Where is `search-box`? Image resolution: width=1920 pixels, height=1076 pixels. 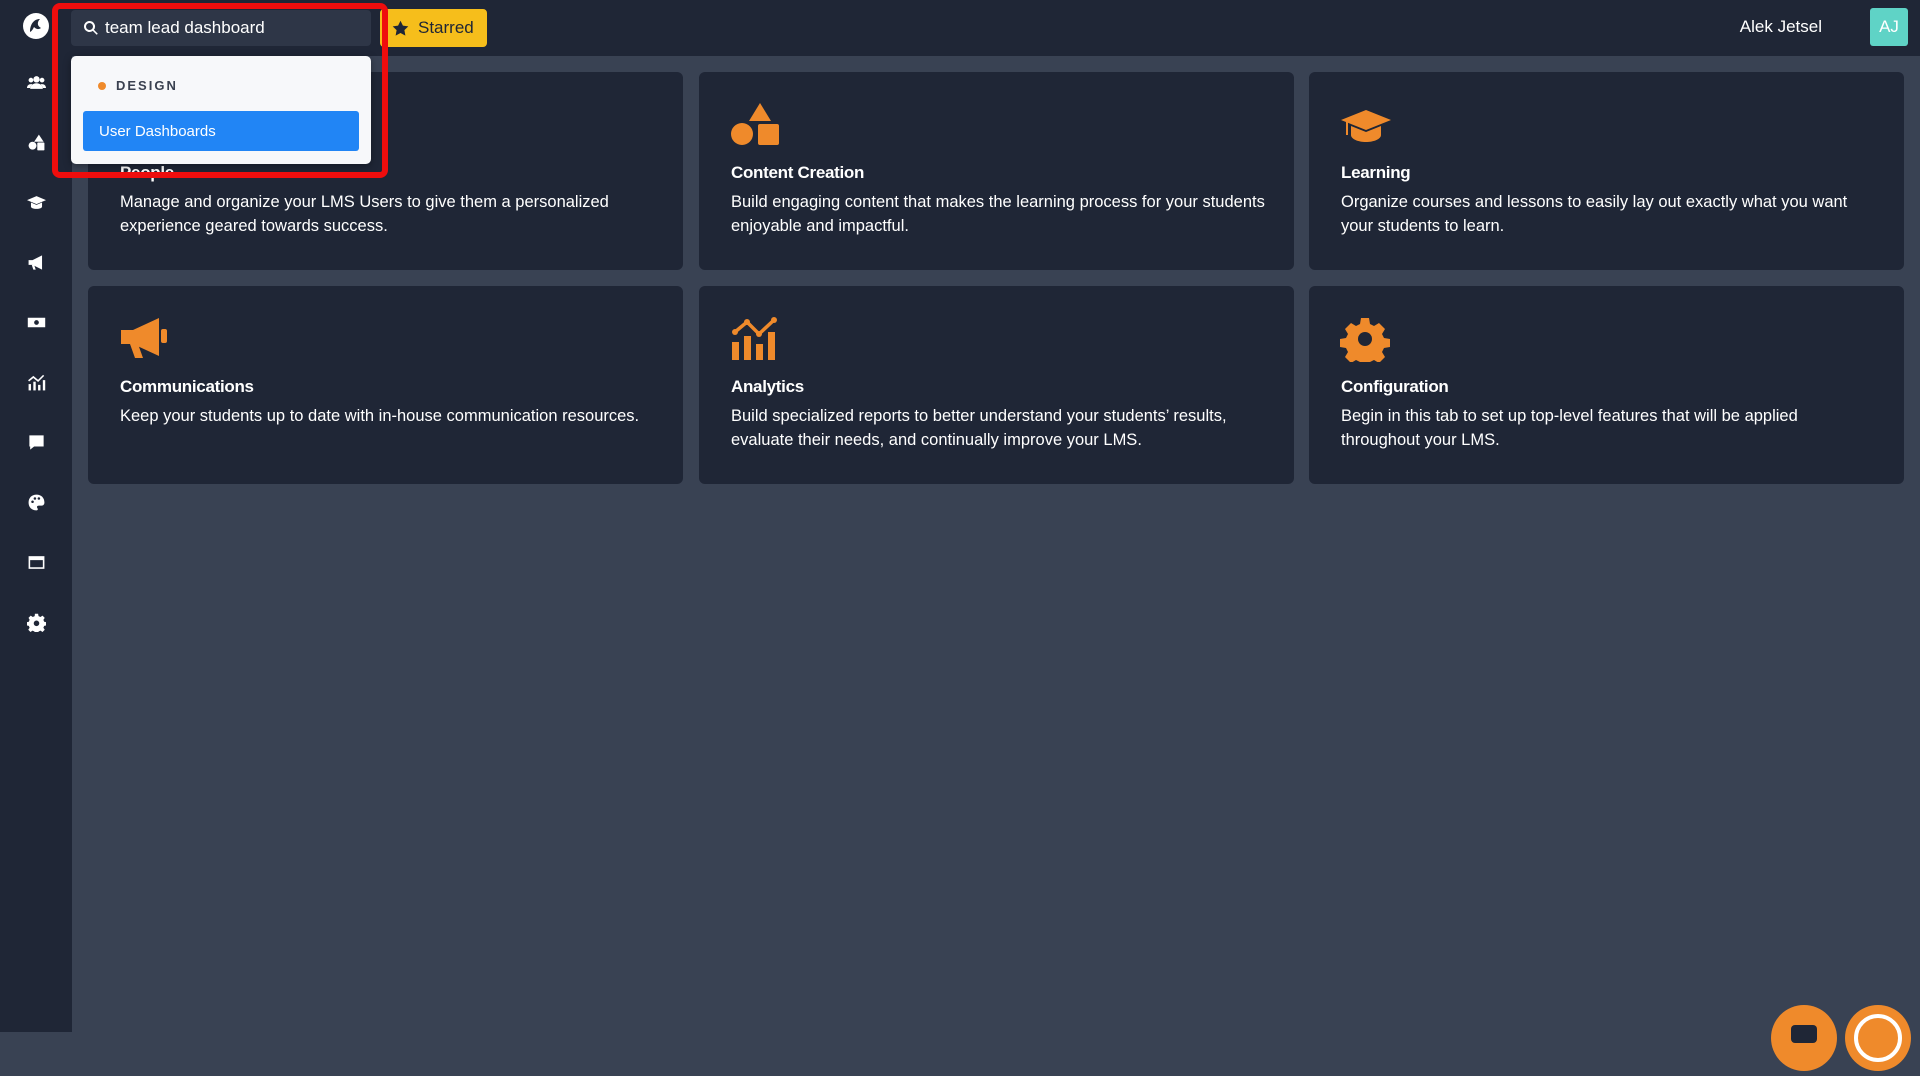
search-box is located at coordinates (221, 28).